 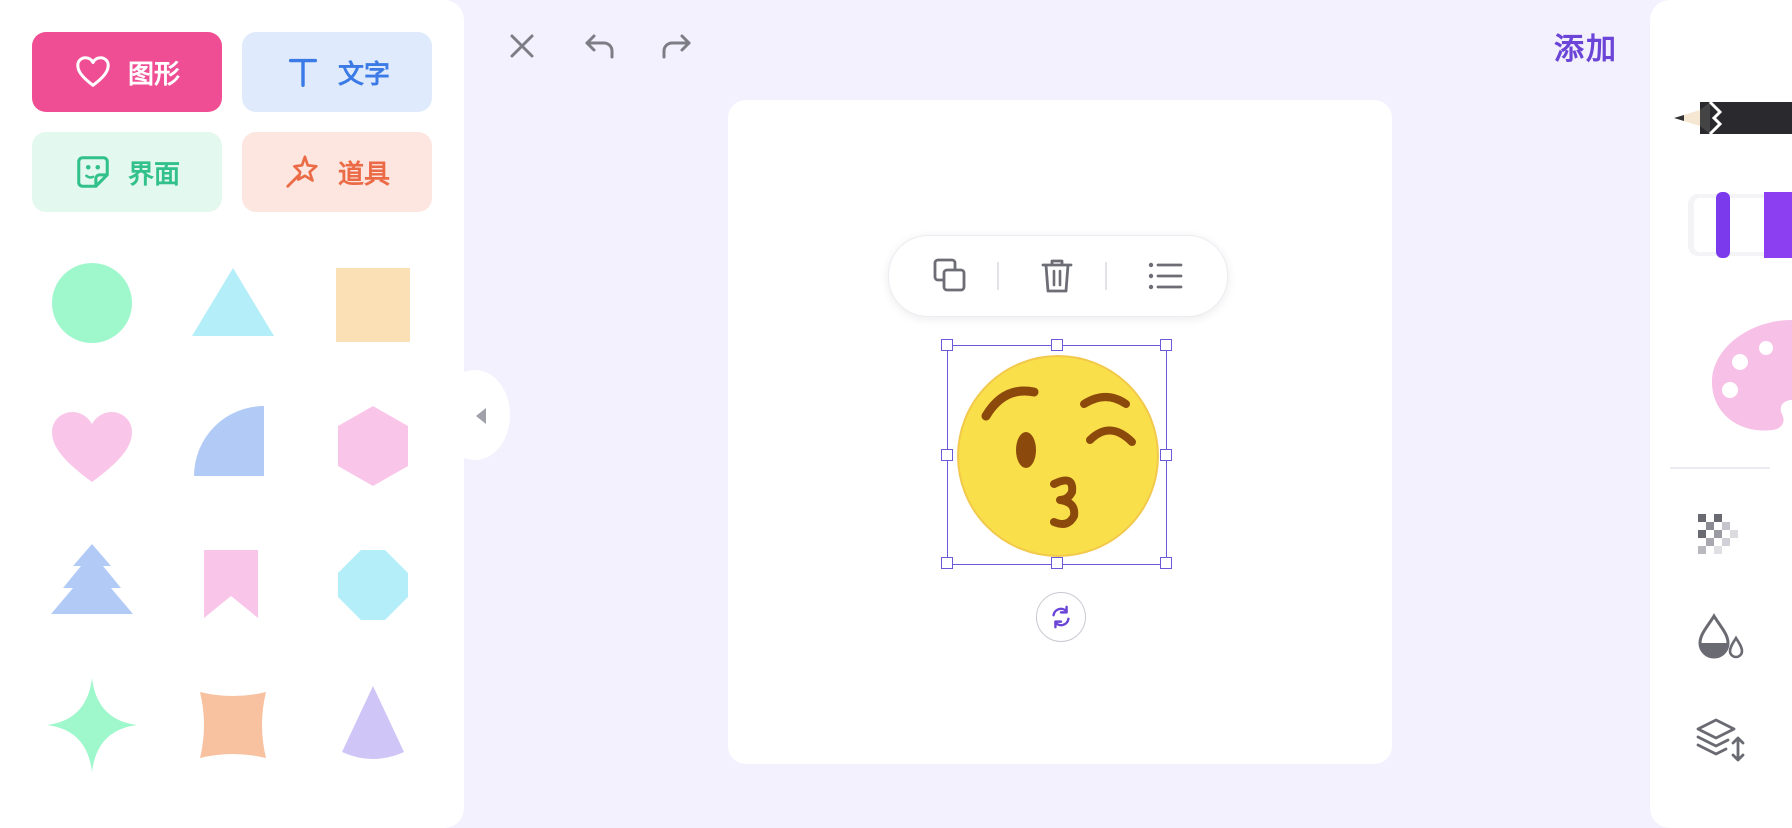 I want to click on palette-tool, so click(x=1751, y=380).